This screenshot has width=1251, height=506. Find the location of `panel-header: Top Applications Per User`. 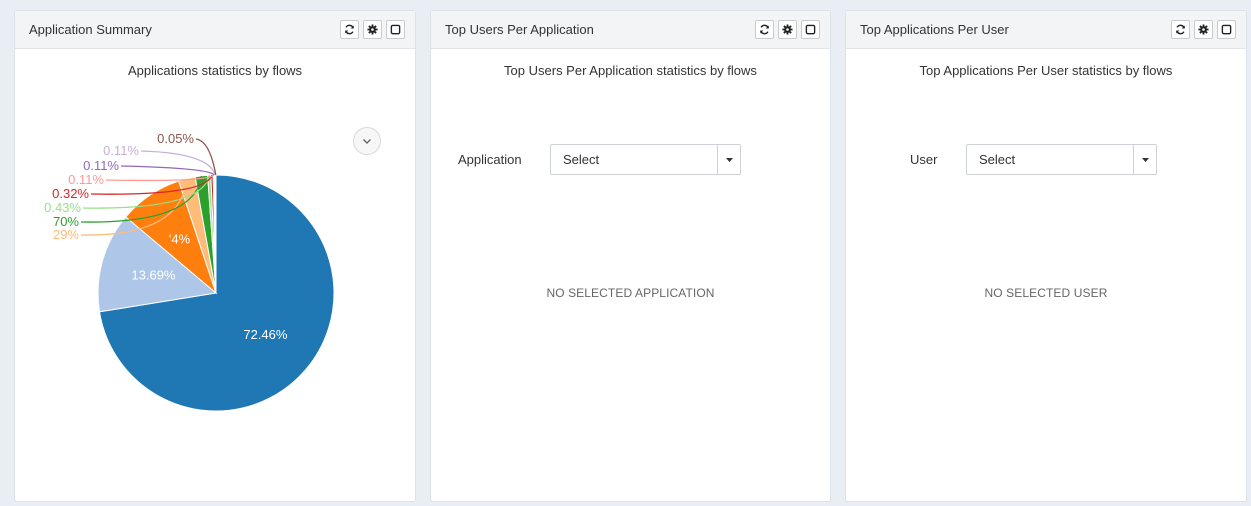

panel-header: Top Applications Per User is located at coordinates (1046, 30).